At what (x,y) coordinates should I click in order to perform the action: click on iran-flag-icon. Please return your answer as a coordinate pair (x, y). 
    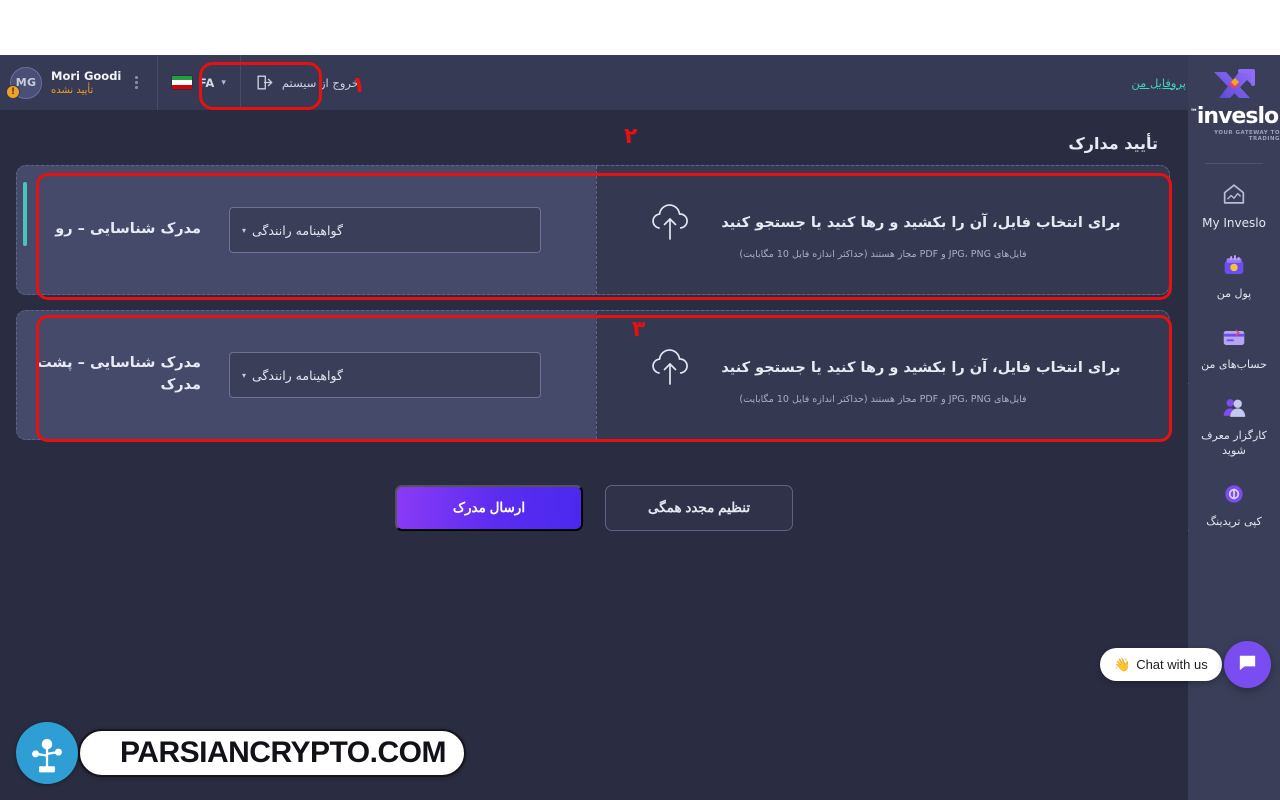
    Looking at the image, I should click on (181, 82).